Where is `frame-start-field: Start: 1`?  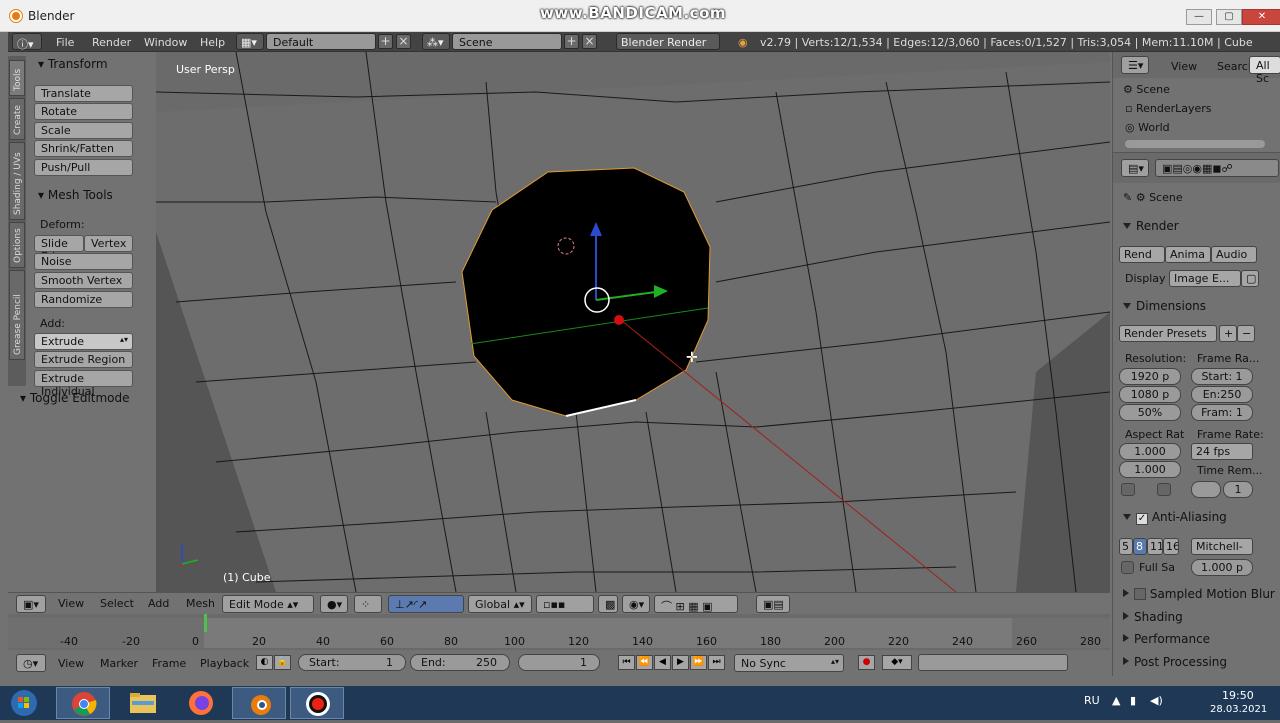
frame-start-field: Start: 1 is located at coordinates (1222, 376).